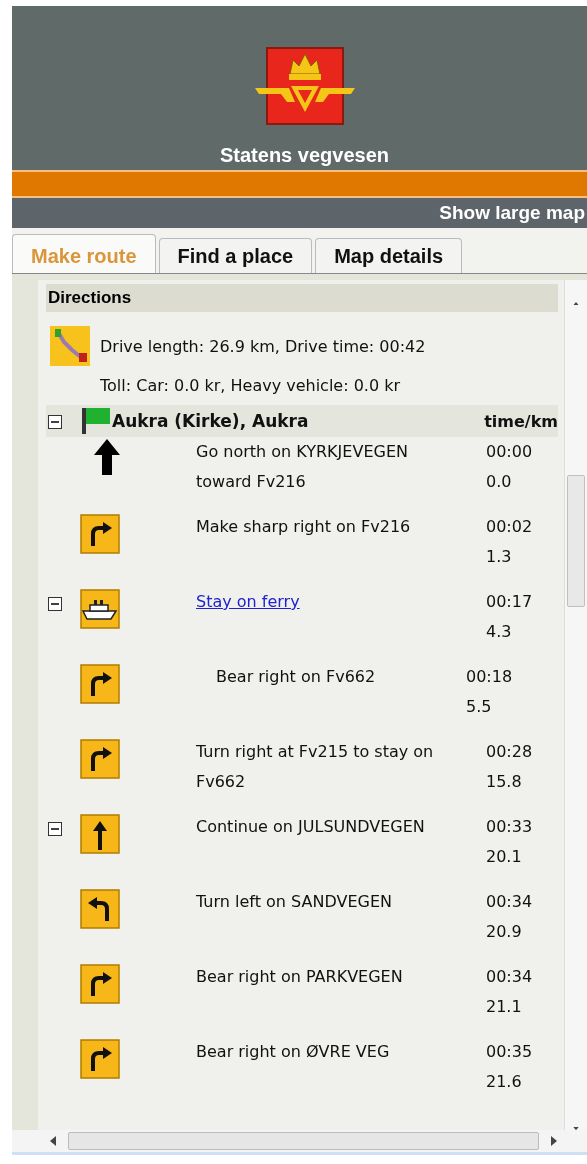 This screenshot has height=1164, width=587. I want to click on flag-icon, so click(96, 421).